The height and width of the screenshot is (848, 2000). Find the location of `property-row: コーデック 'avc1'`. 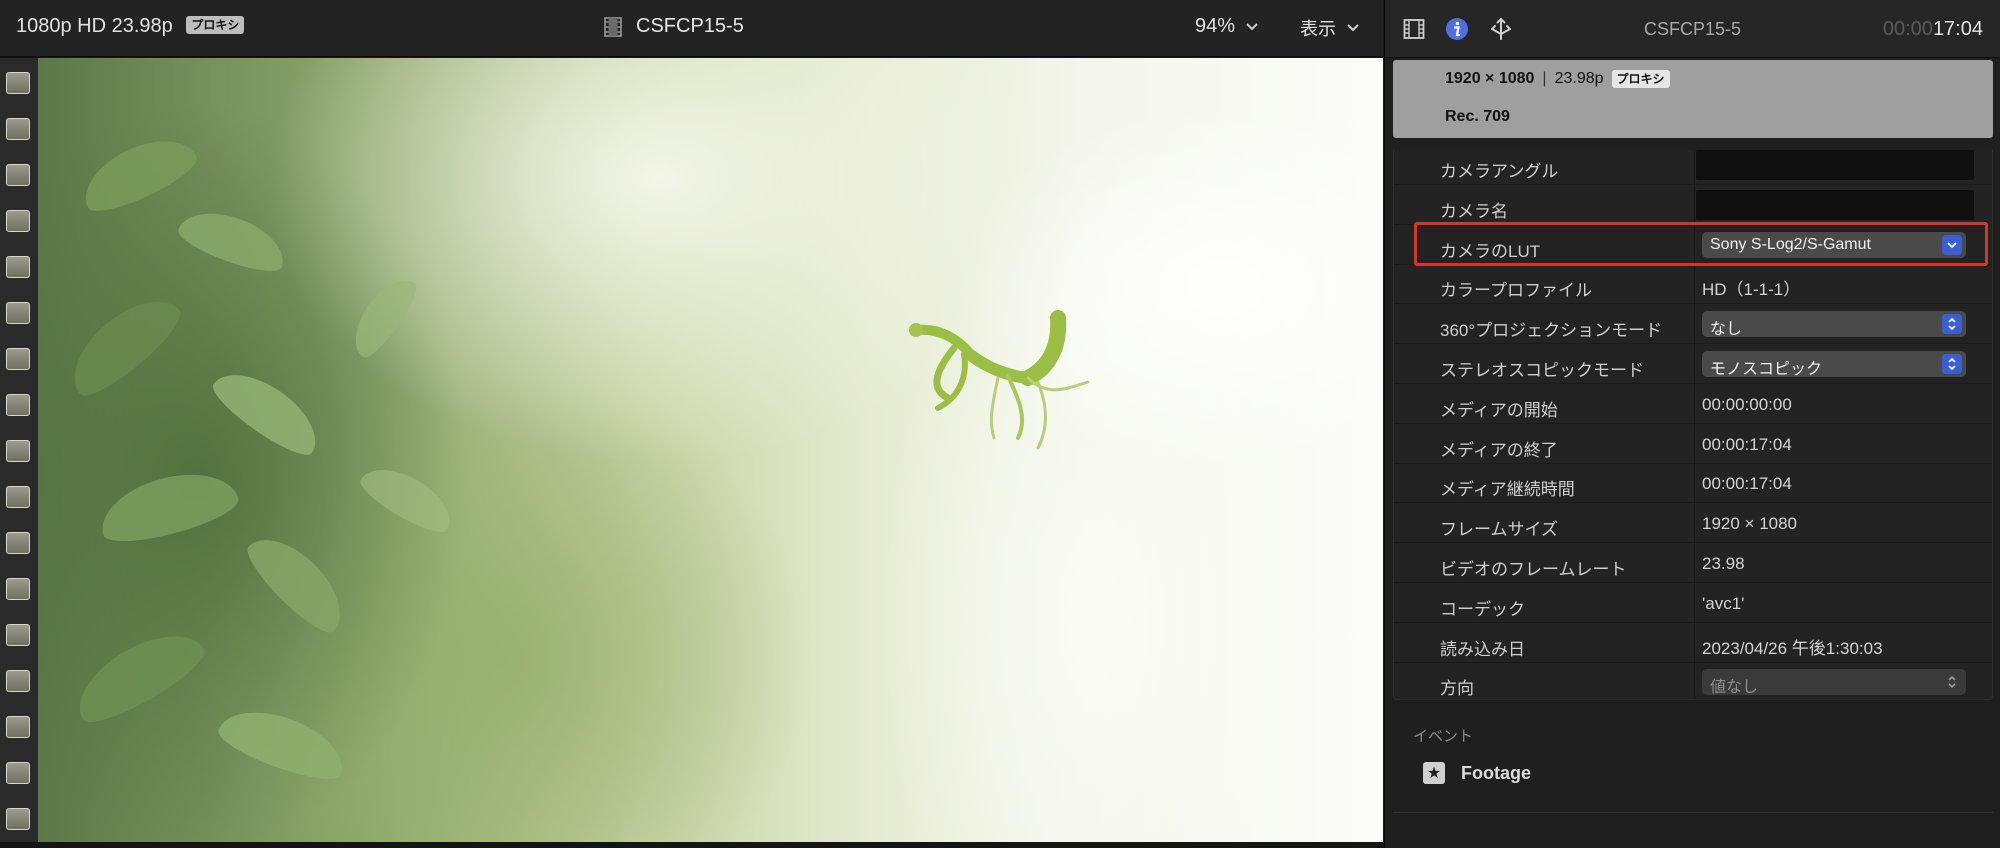

property-row: コーデック 'avc1' is located at coordinates (1693, 603).